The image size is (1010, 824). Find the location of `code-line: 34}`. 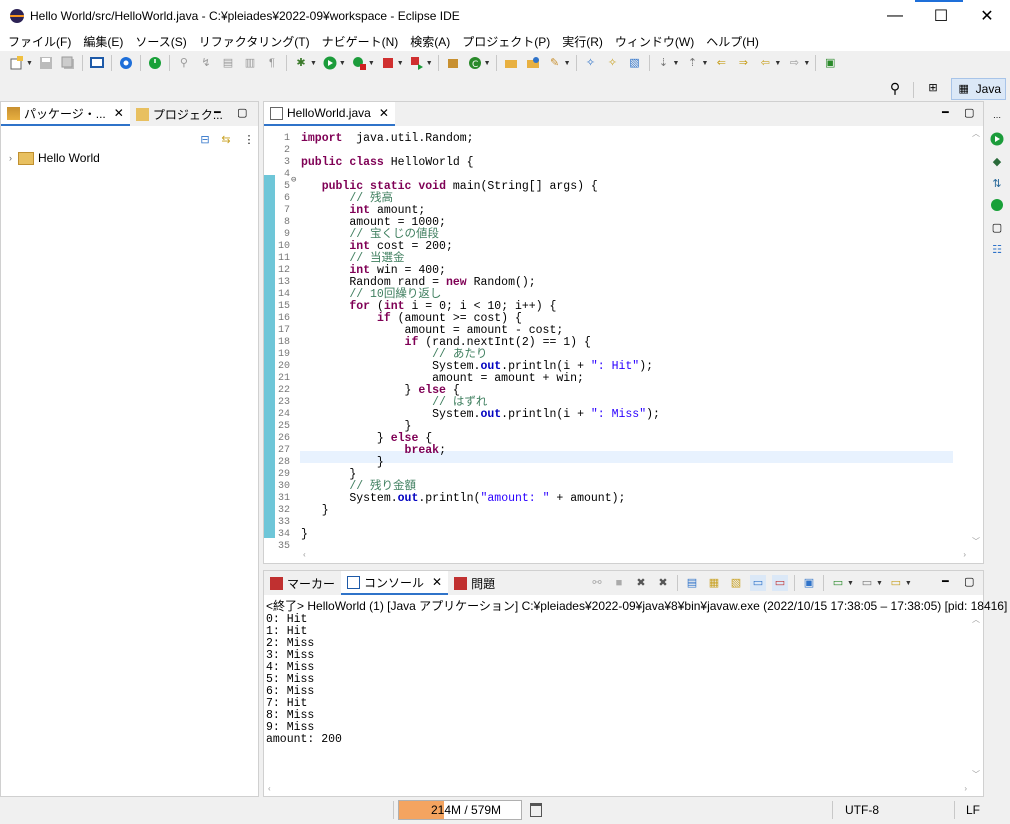

code-line: 34} is located at coordinates (616, 535).